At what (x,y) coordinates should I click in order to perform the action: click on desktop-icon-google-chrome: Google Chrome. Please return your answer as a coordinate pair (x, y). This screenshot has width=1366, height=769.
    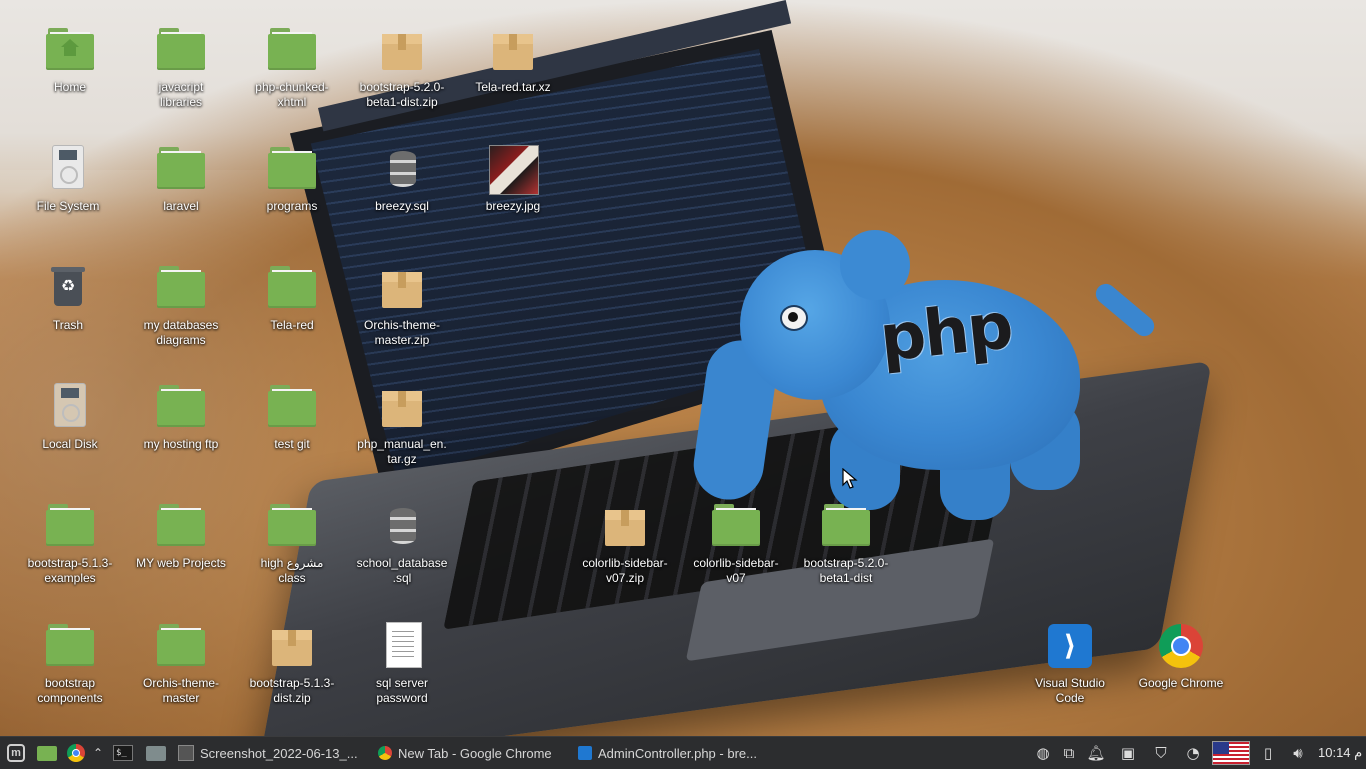
    Looking at the image, I should click on (1181, 678).